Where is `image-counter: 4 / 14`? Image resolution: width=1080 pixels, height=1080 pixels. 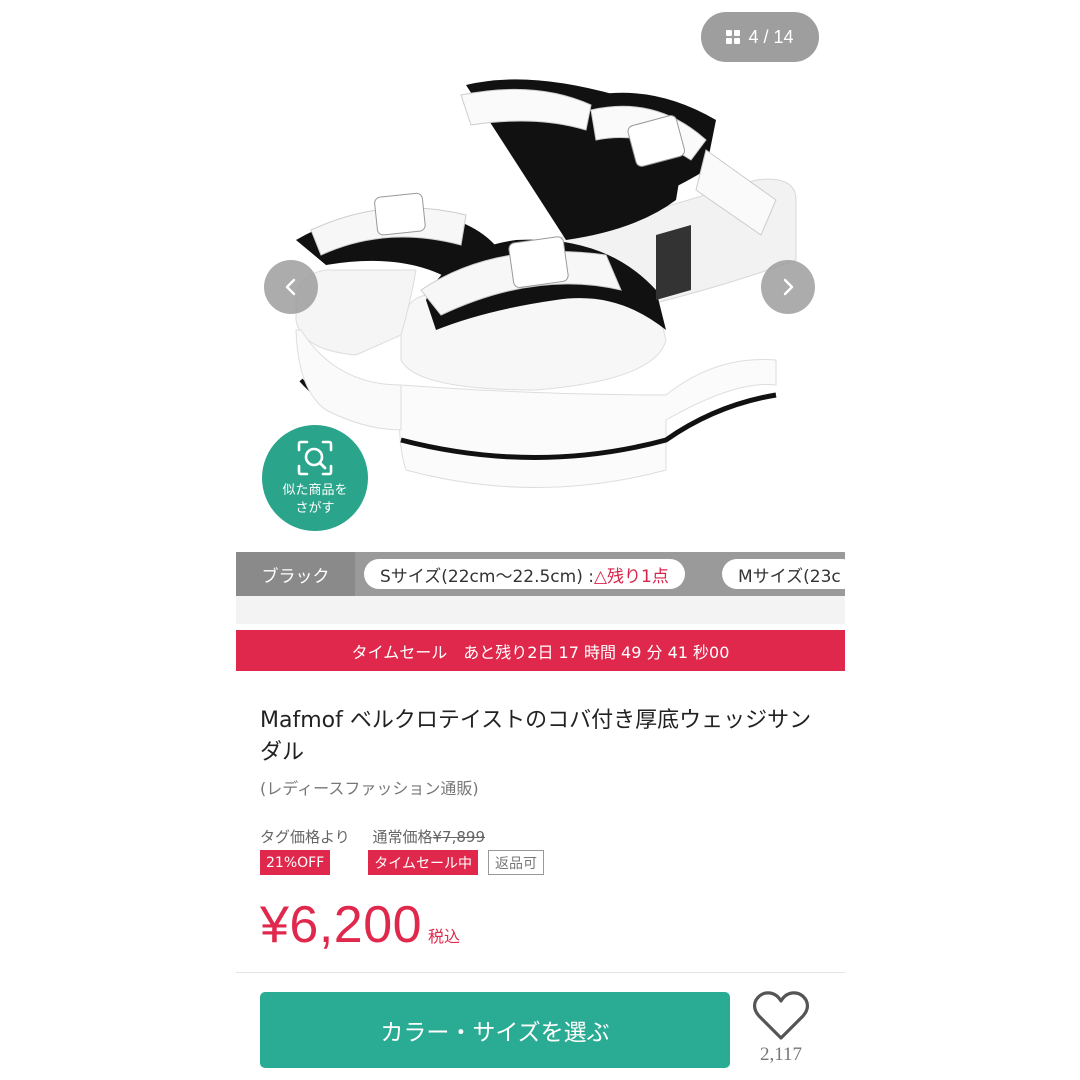
image-counter: 4 / 14 is located at coordinates (760, 37).